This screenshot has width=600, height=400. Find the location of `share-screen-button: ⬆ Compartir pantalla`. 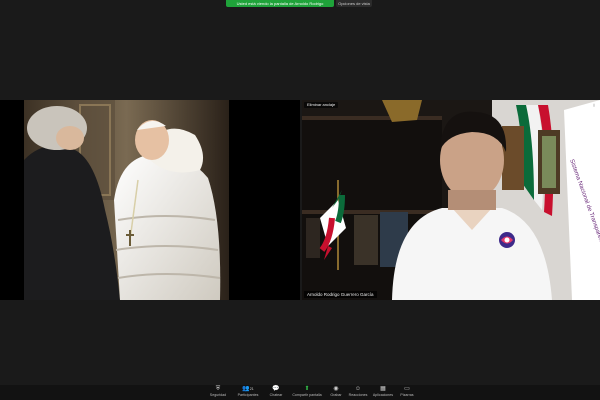

share-screen-button: ⬆ Compartir pantalla is located at coordinates (307, 392).